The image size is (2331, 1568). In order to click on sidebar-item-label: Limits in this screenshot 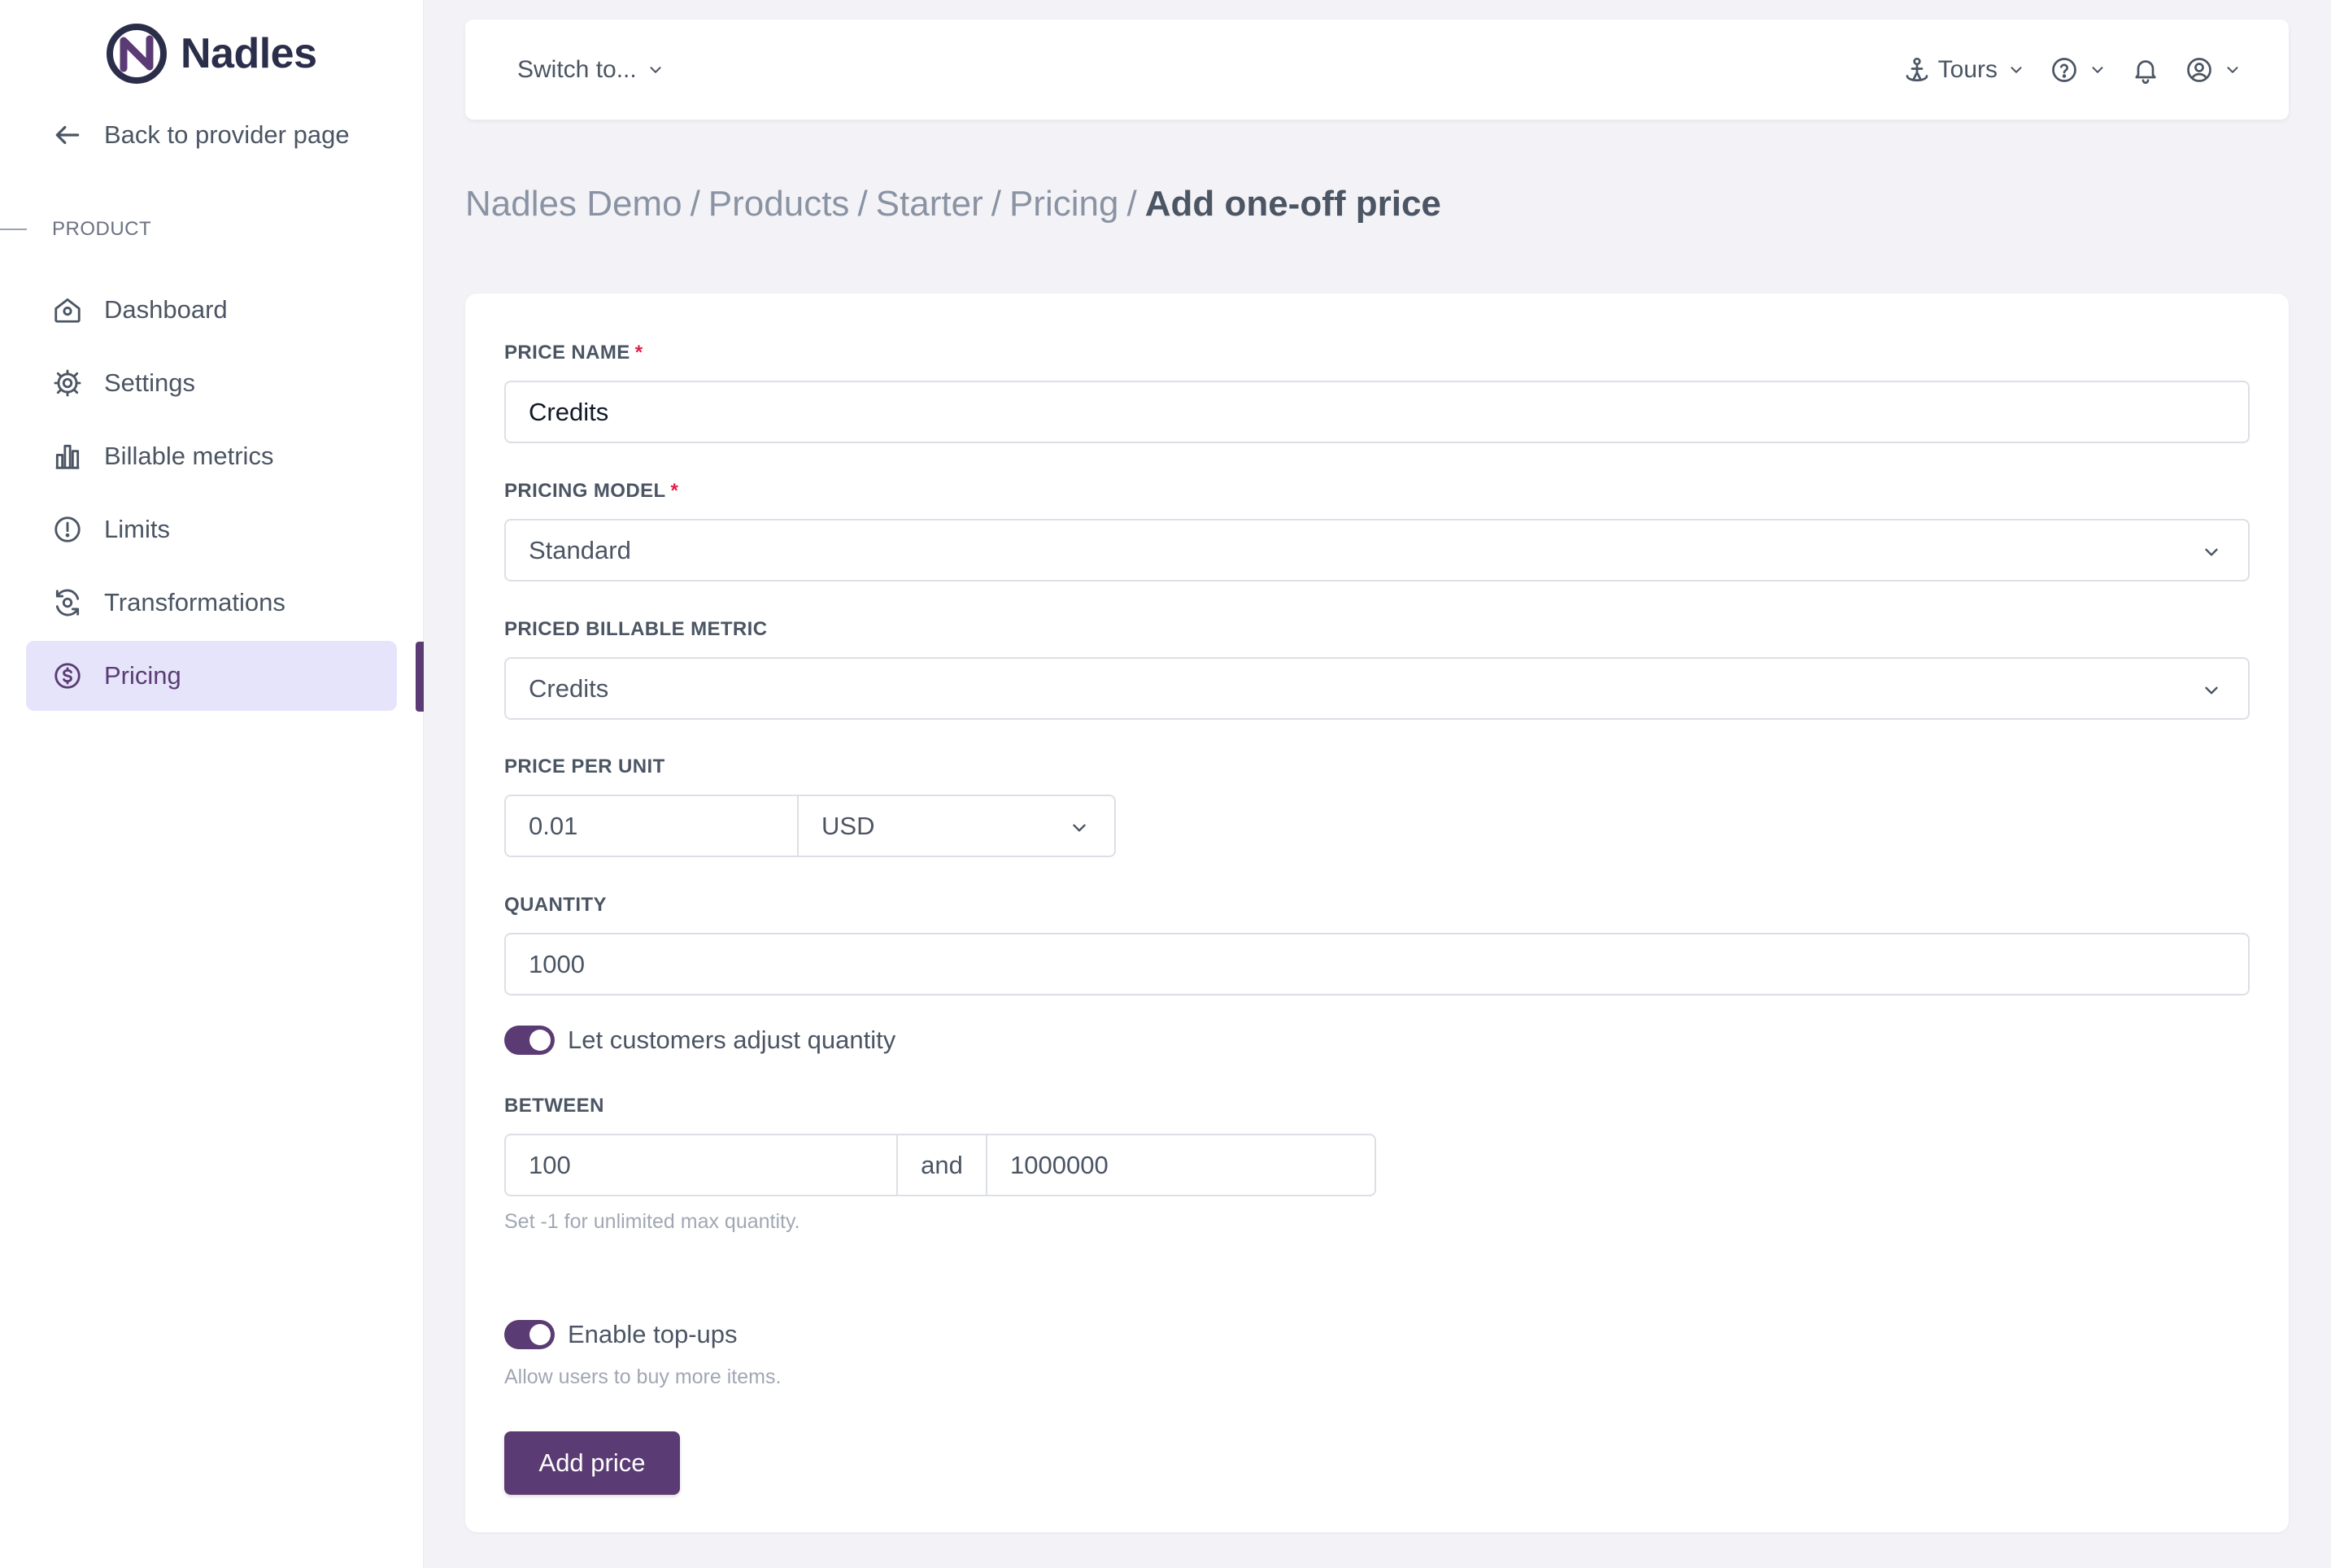, I will do `click(137, 529)`.